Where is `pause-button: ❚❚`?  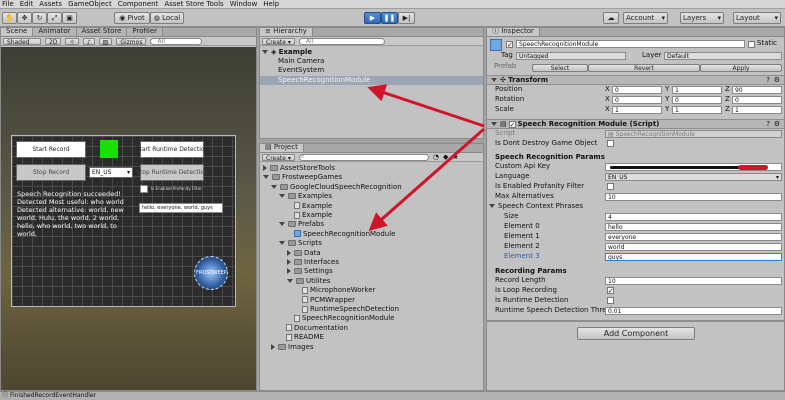 pause-button: ❚❚ is located at coordinates (389, 18).